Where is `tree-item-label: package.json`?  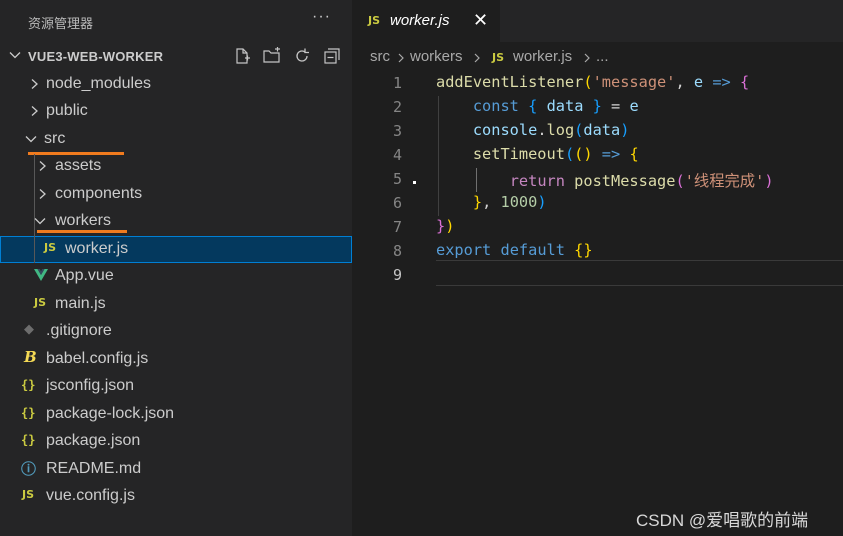 tree-item-label: package.json is located at coordinates (93, 440).